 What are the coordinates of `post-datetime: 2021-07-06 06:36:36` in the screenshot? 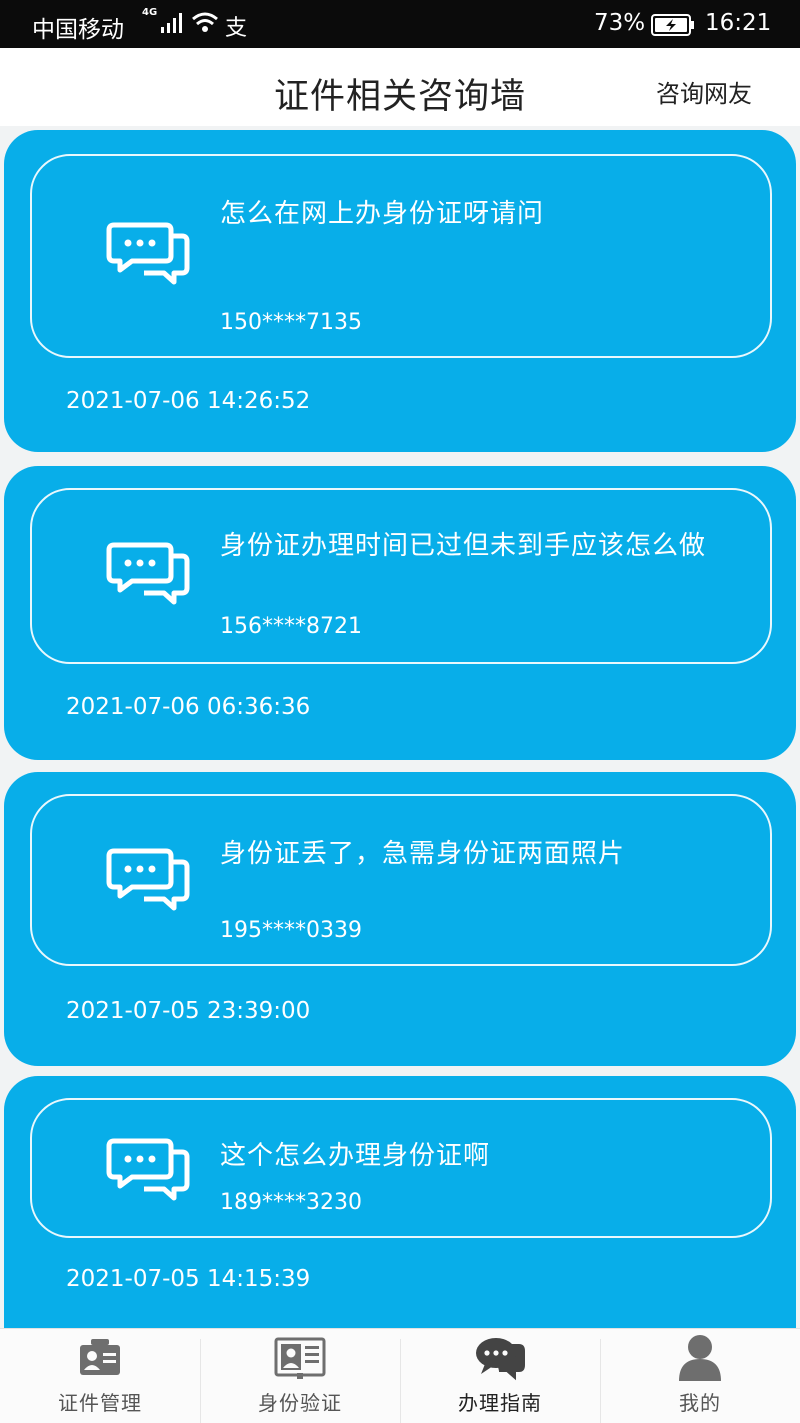 It's located at (188, 707).